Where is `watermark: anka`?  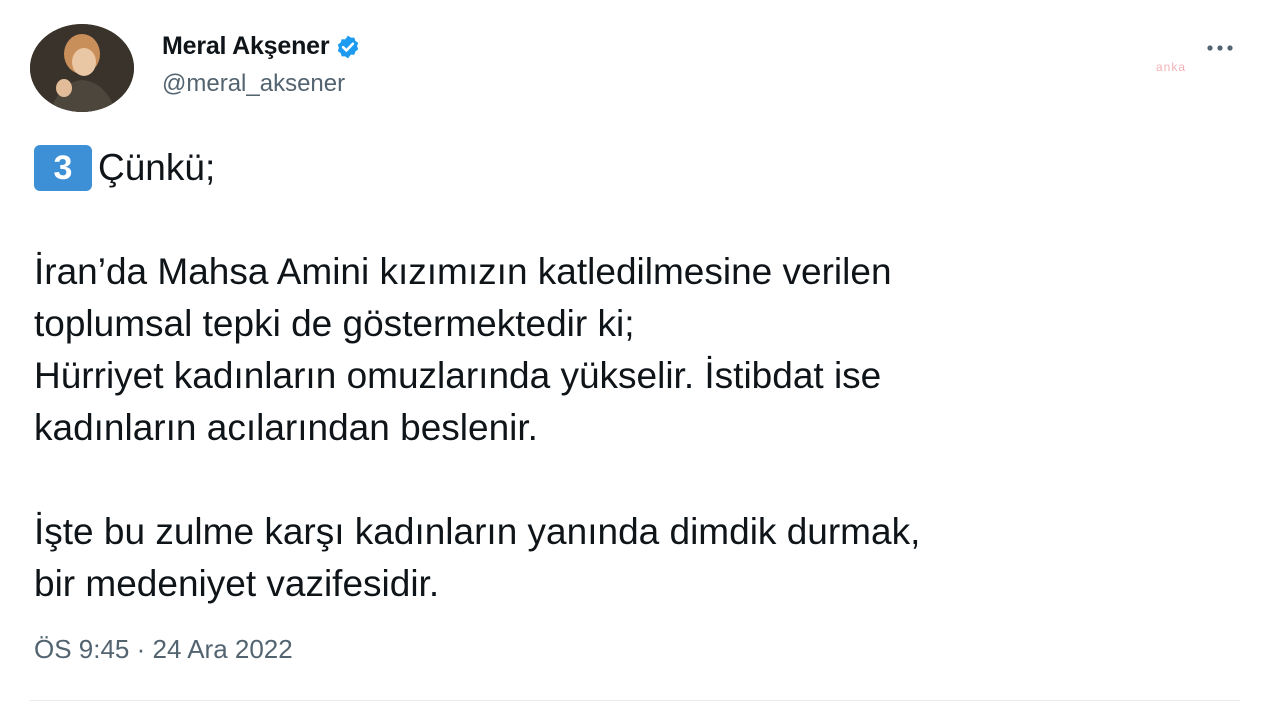
watermark: anka is located at coordinates (1171, 67).